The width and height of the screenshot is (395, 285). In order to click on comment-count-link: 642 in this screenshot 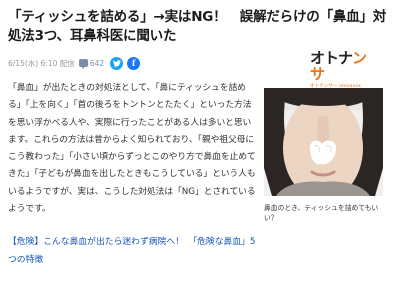, I will do `click(91, 63)`.